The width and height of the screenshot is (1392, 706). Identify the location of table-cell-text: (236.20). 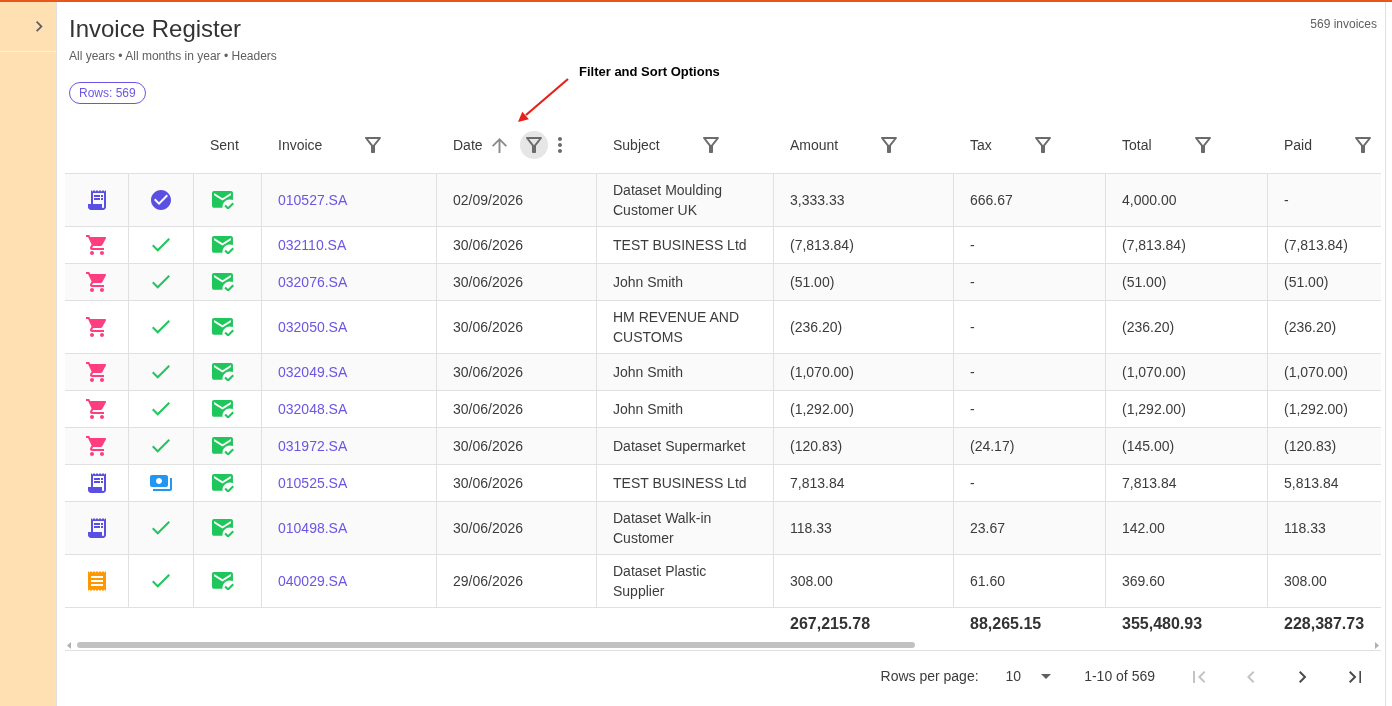
(1310, 327).